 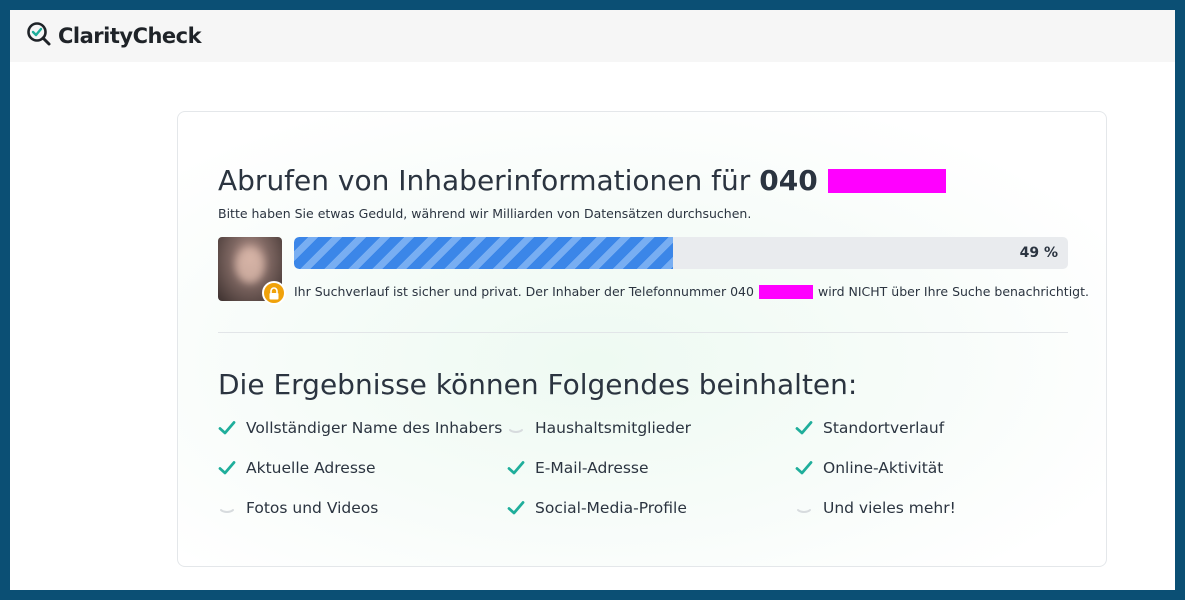 What do you see at coordinates (613, 428) in the screenshot?
I see `result-feature-label: Haushaltsmitglieder` at bounding box center [613, 428].